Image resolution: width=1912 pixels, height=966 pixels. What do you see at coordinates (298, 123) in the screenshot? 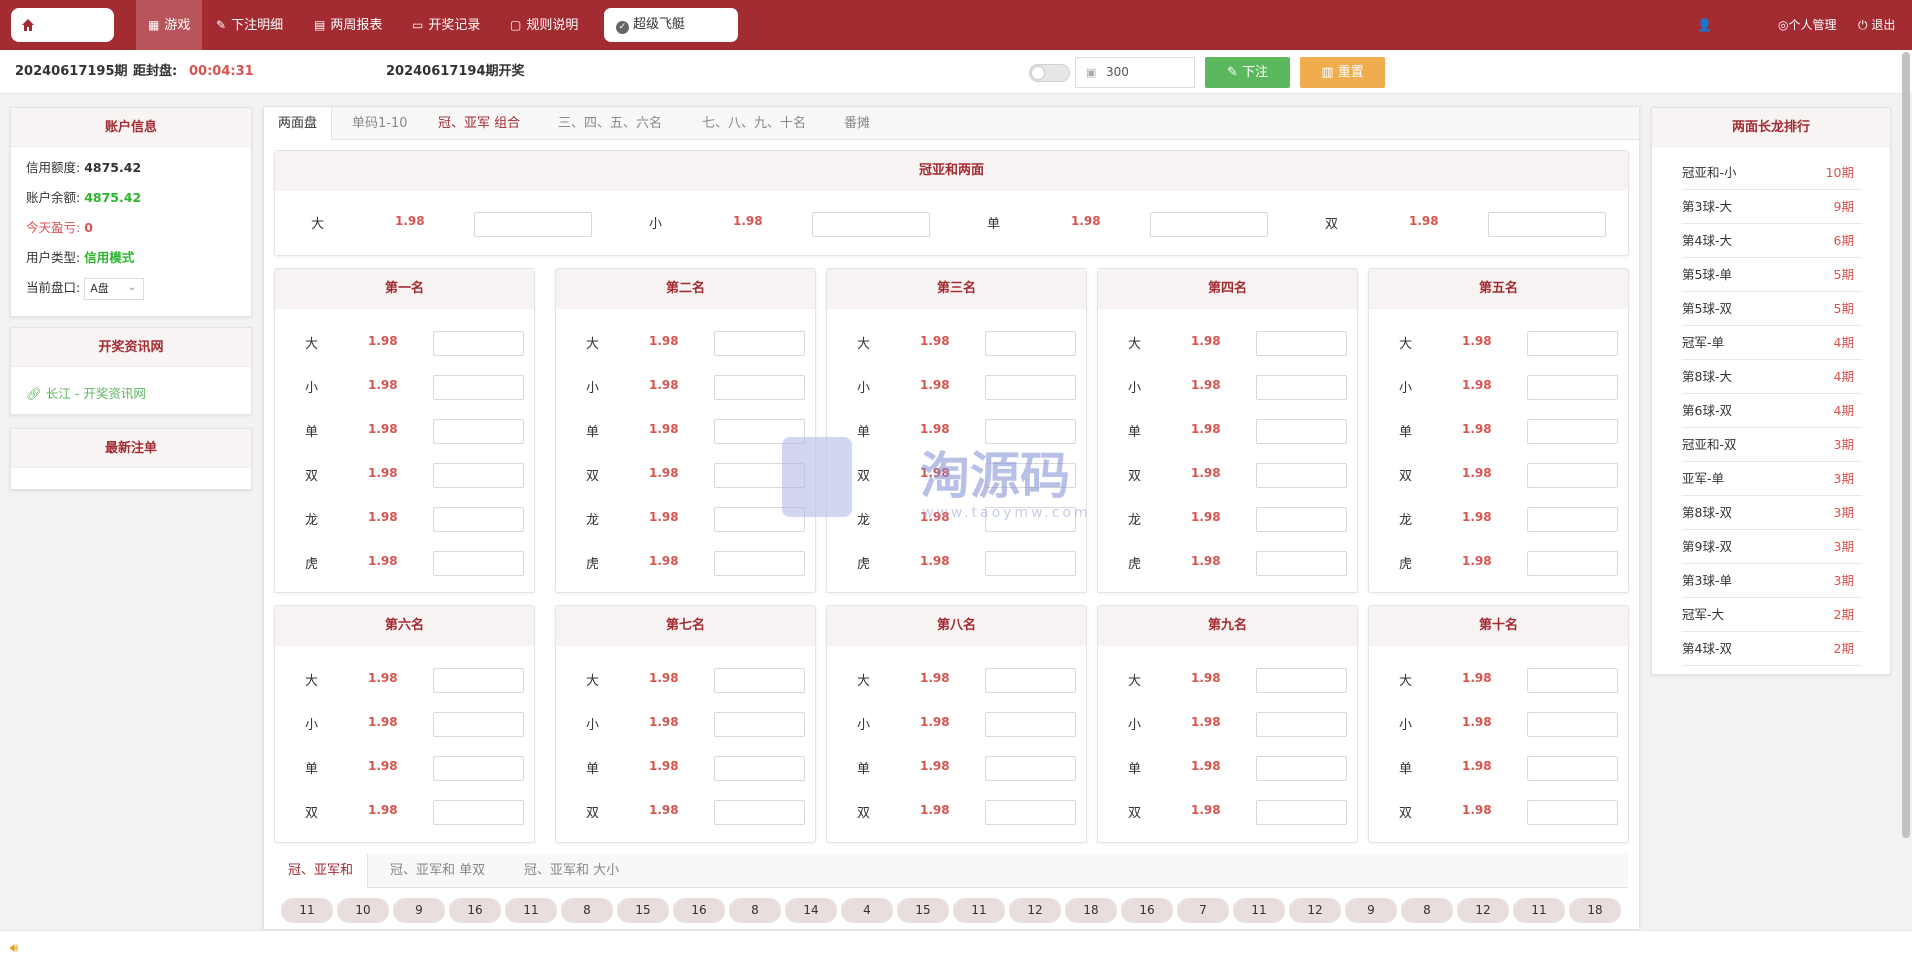
I see `tab-two-sides: 两面盘` at bounding box center [298, 123].